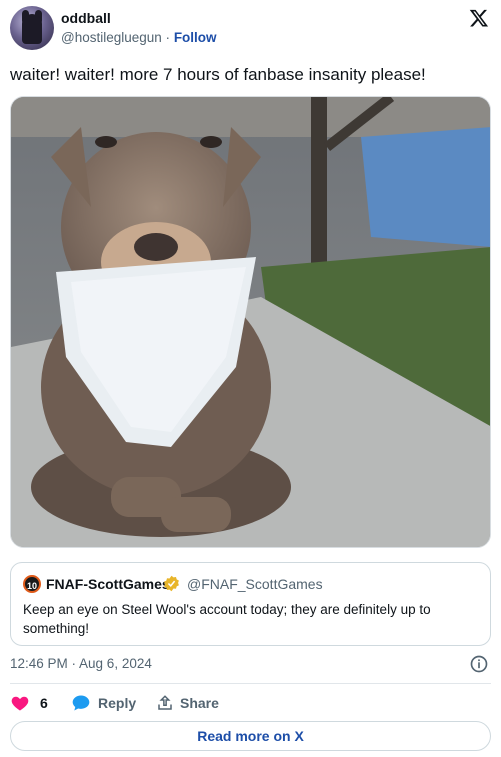 The image size is (501, 757). What do you see at coordinates (32, 584) in the screenshot?
I see `quoted-author-avatar: 10` at bounding box center [32, 584].